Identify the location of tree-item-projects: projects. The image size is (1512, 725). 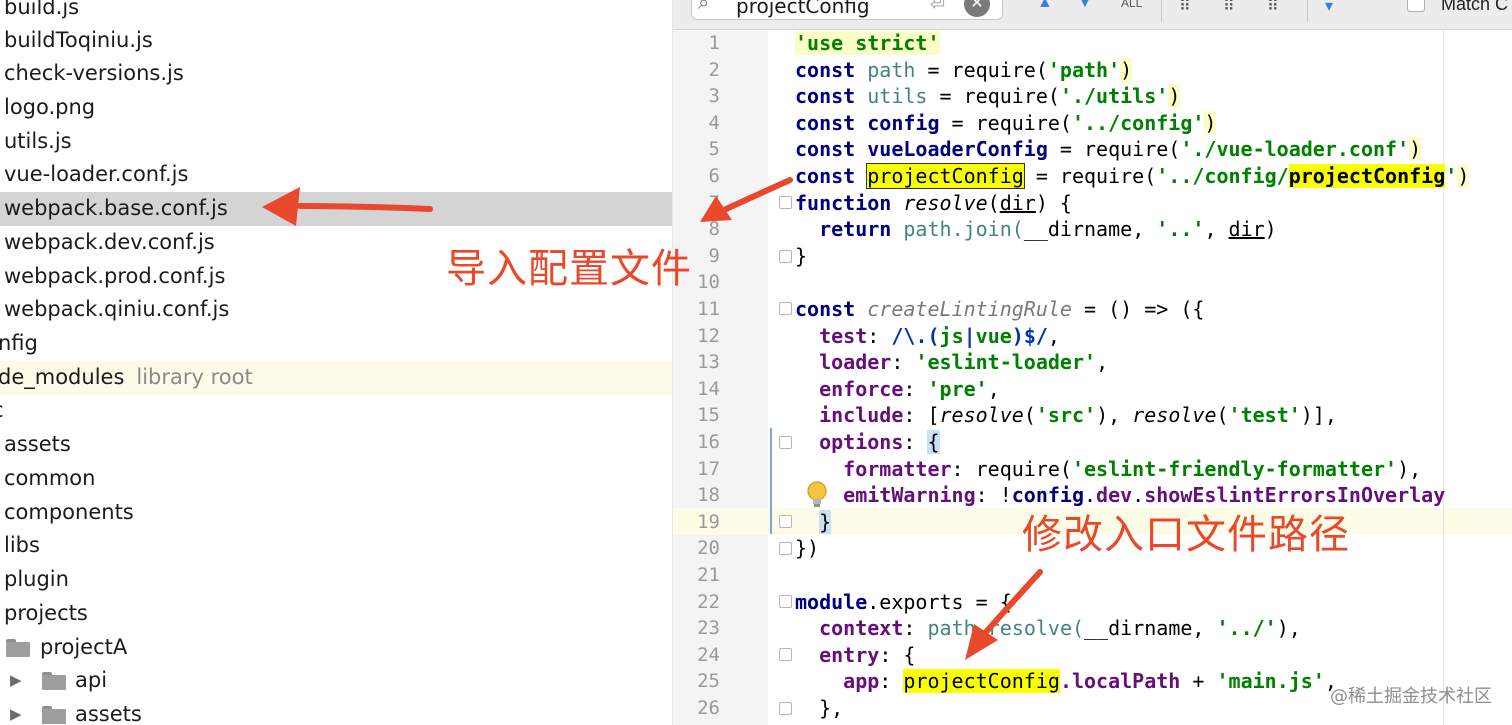
(336, 614).